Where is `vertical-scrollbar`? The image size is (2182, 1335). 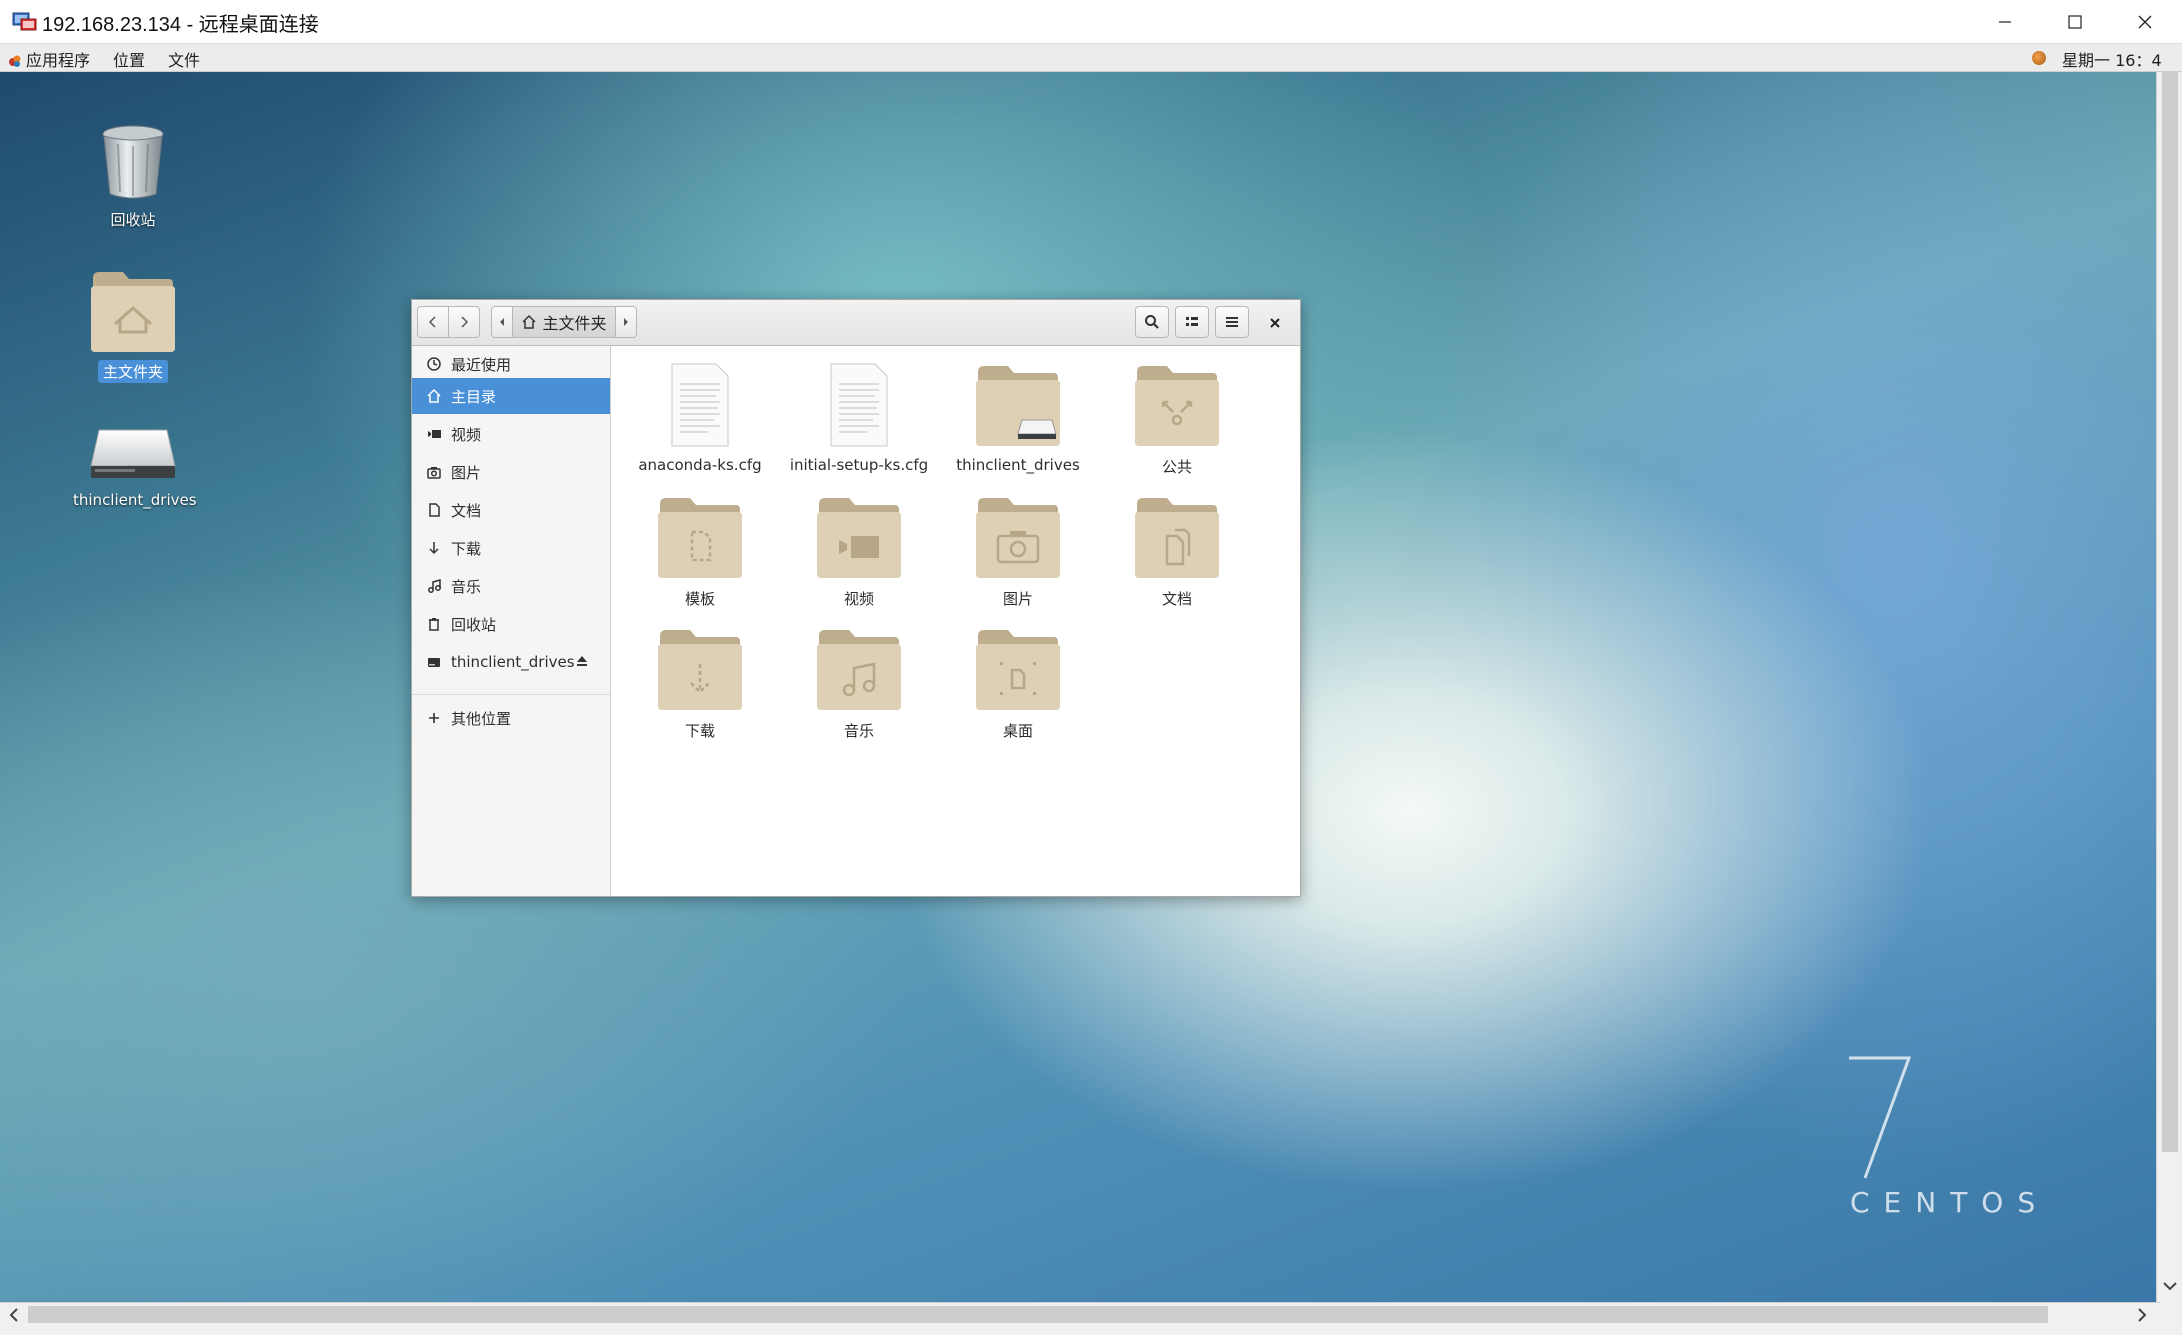
vertical-scrollbar is located at coordinates (2169, 687).